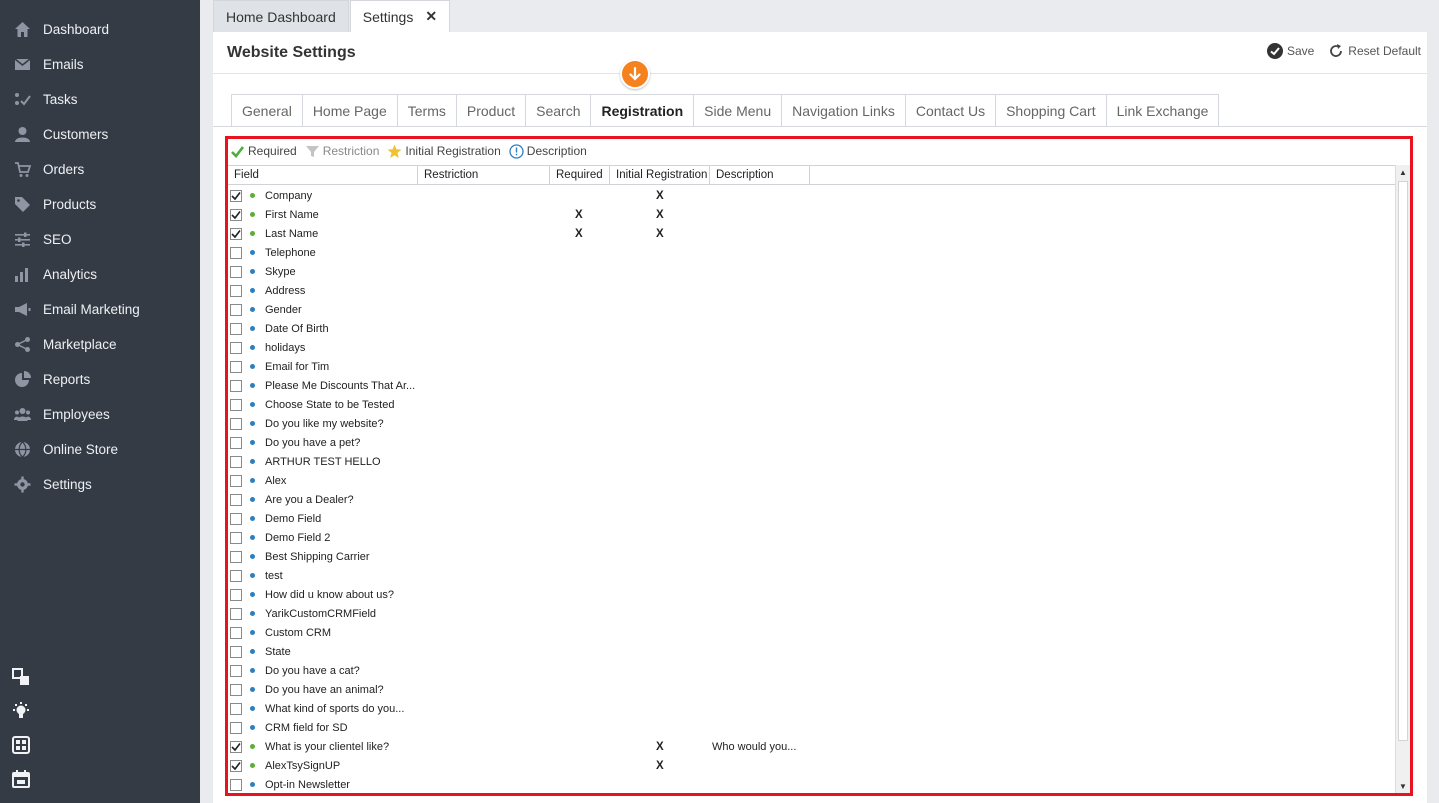  What do you see at coordinates (812, 765) in the screenshot?
I see `table-row: AlexTsySignUP X` at bounding box center [812, 765].